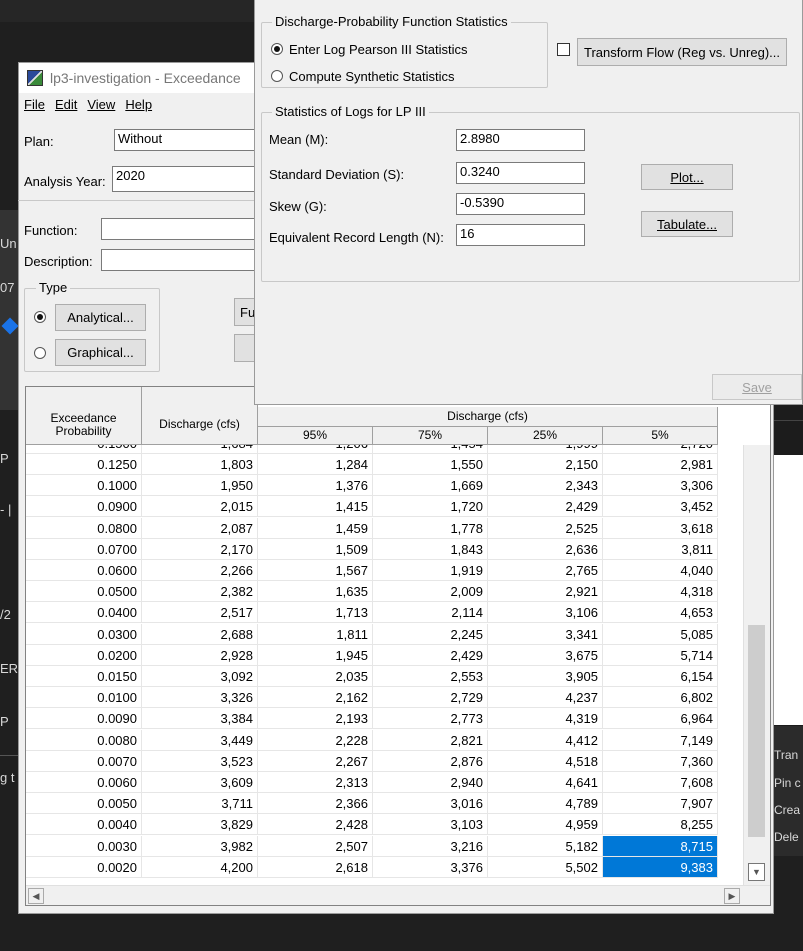 This screenshot has height=951, width=803. What do you see at coordinates (200, 449) in the screenshot?
I see `cell-discharge: 1,684` at bounding box center [200, 449].